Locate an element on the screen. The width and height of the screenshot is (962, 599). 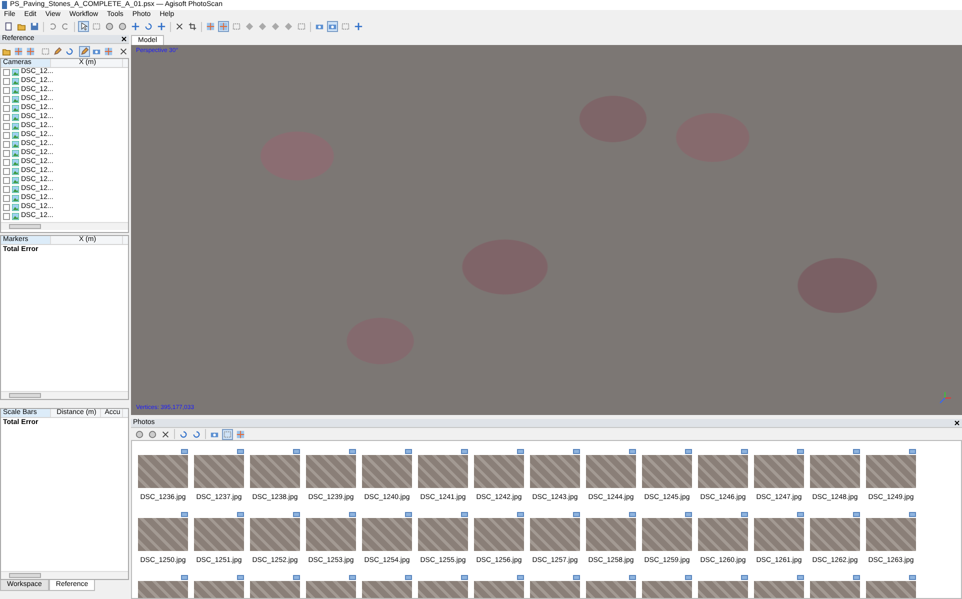
floppy-disk-button is located at coordinates (34, 26).